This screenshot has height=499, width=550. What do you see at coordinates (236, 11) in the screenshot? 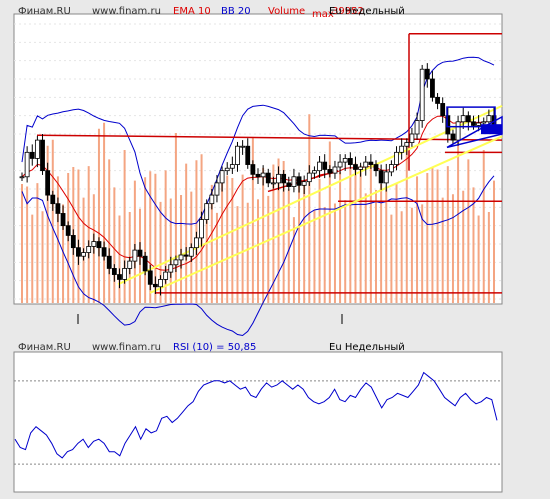
I see `legend-bb: BB 20` at bounding box center [236, 11].